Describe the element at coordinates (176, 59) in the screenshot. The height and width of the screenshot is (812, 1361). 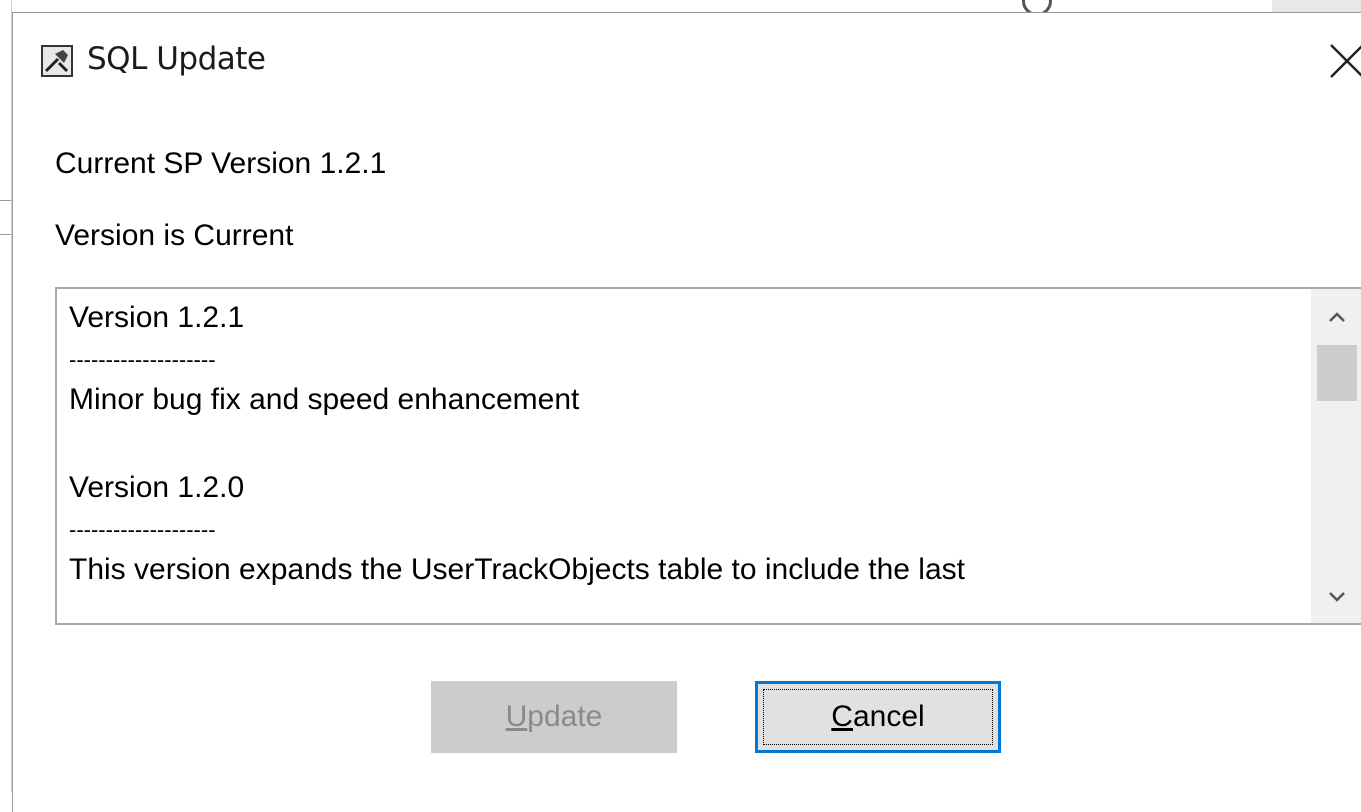
I see `dialog-title: SQL Update` at that location.